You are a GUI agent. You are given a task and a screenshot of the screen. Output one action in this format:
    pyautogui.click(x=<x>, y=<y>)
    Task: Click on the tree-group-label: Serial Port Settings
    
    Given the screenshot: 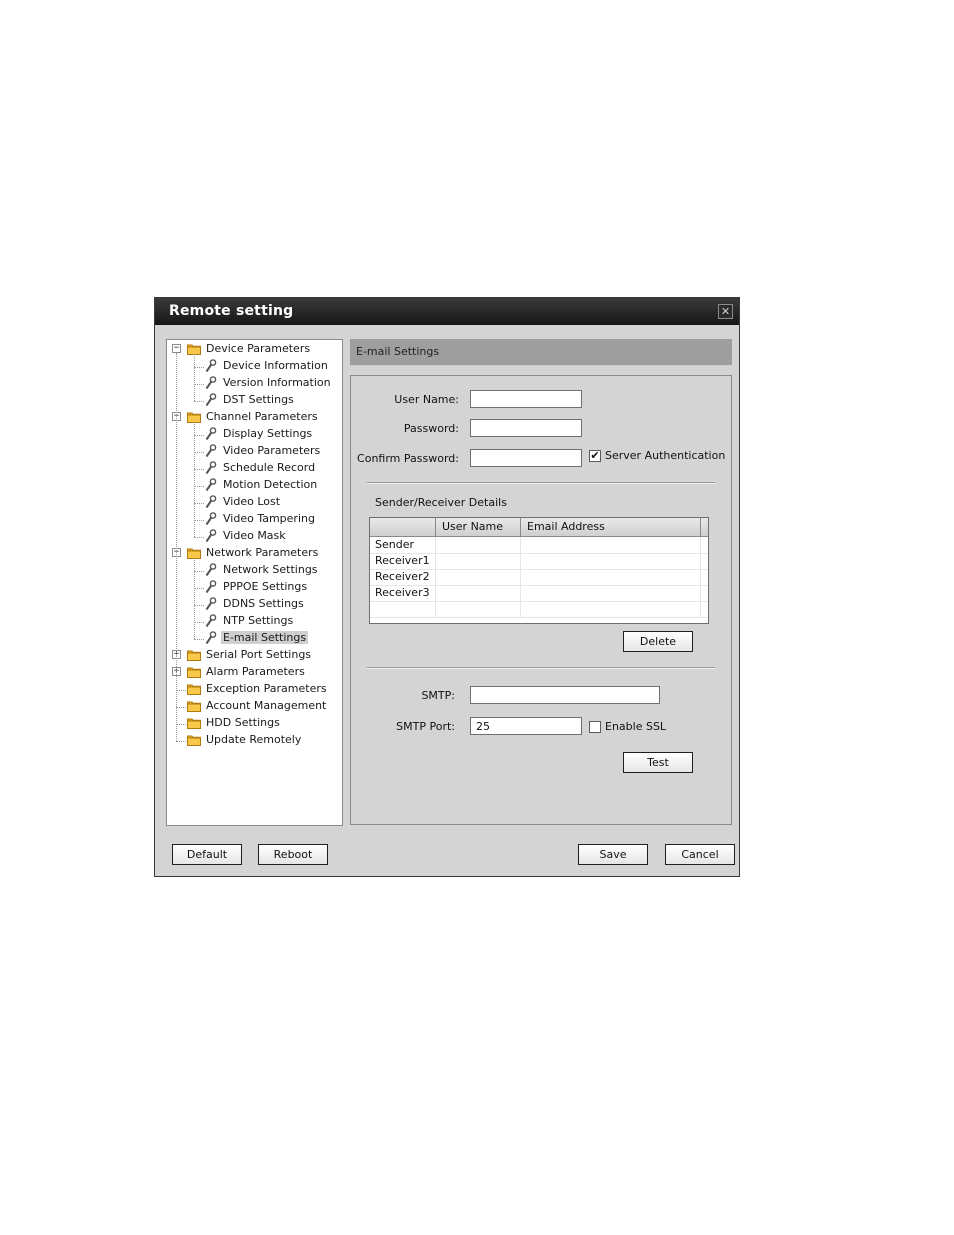 What is the action you would take?
    pyautogui.click(x=259, y=654)
    